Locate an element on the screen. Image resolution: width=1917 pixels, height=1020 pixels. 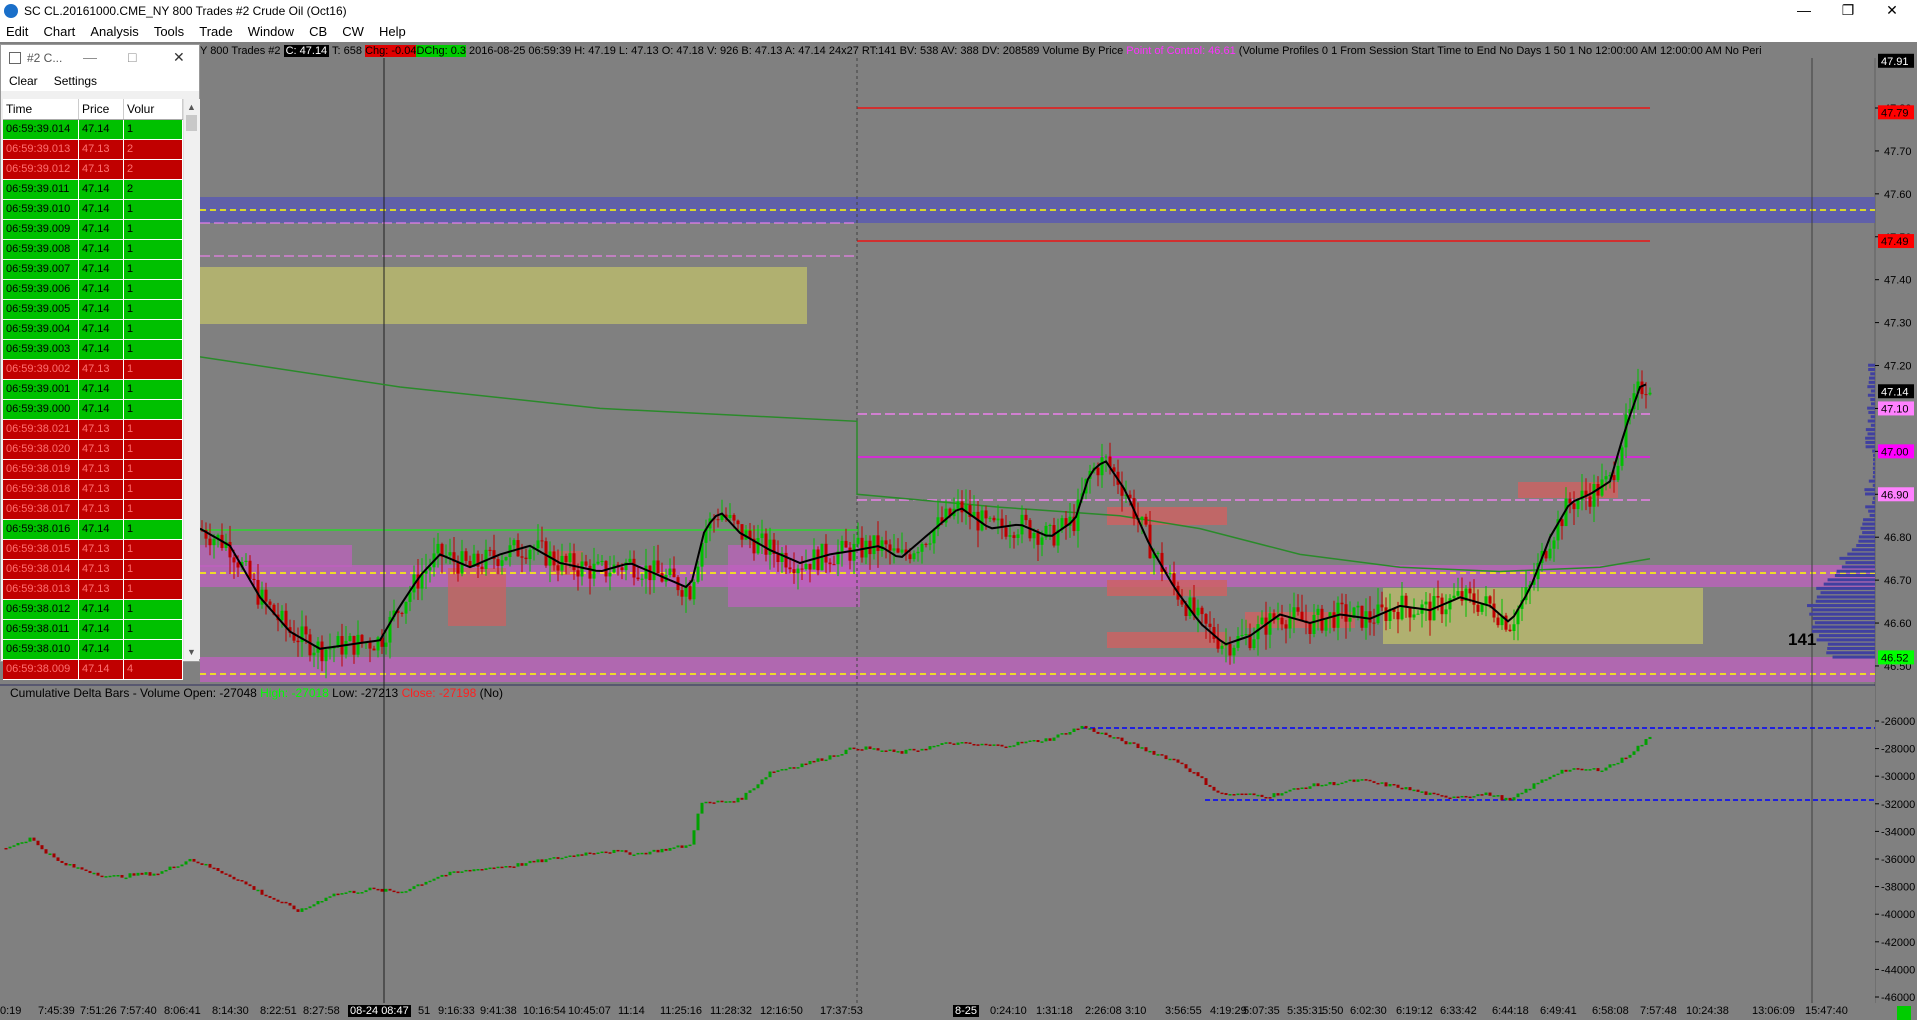
tas-row: 06:59:39.006 47.14 1 is located at coordinates (93, 290).